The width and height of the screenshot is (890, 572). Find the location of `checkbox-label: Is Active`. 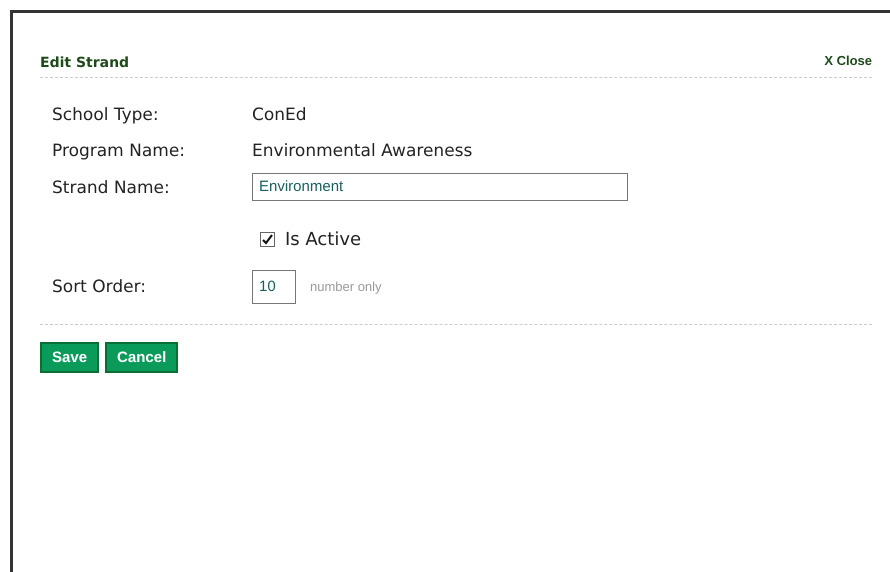

checkbox-label: Is Active is located at coordinates (323, 239).